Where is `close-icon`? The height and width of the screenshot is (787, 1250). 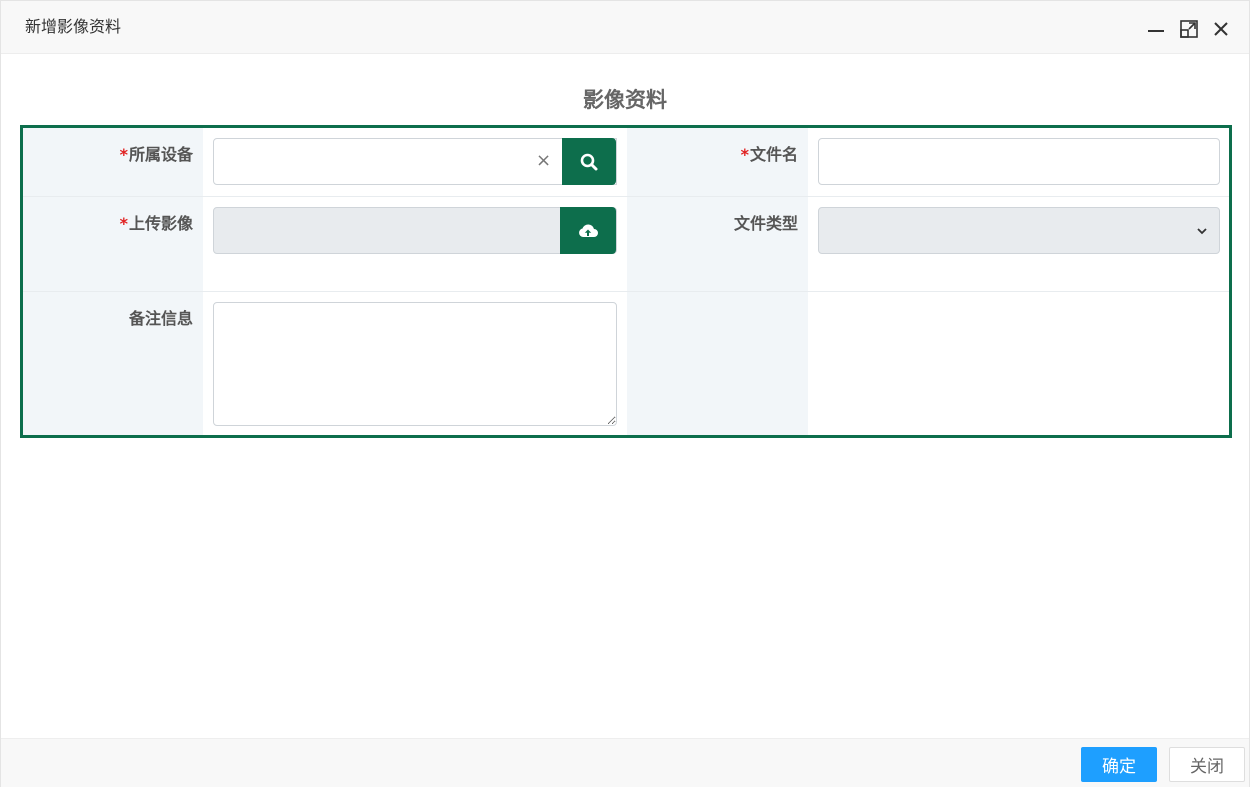
close-icon is located at coordinates (1221, 29).